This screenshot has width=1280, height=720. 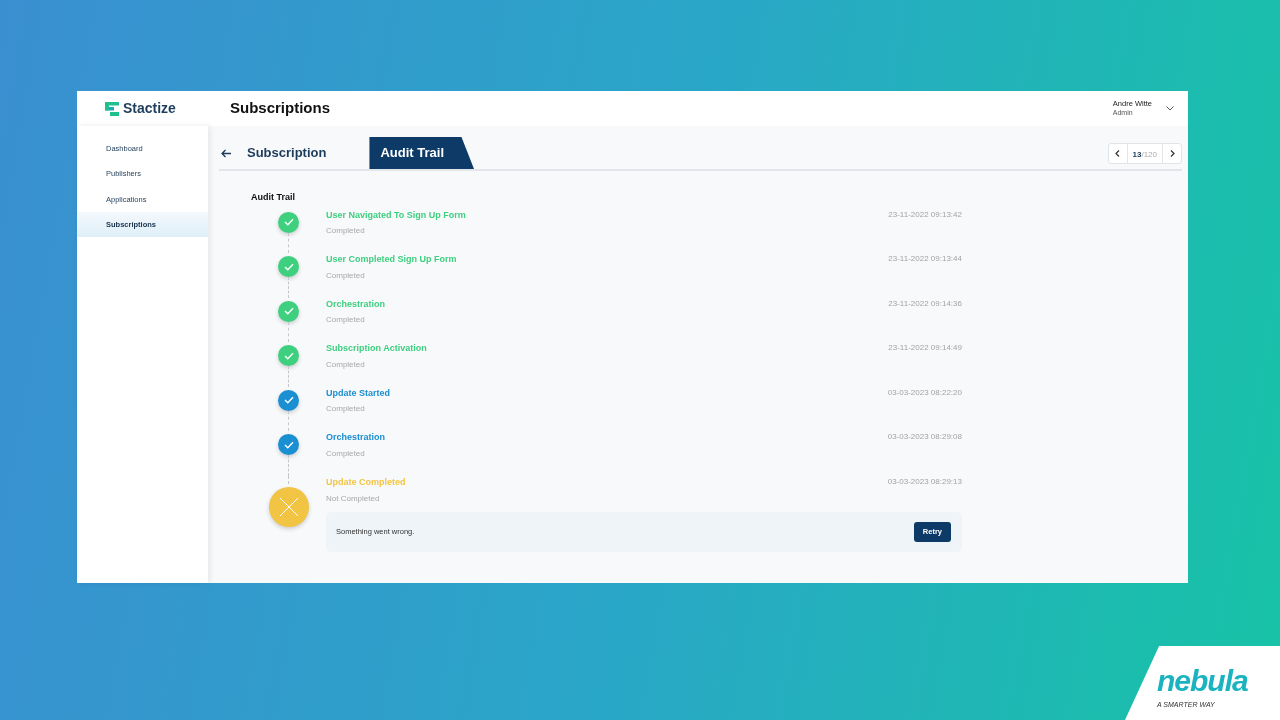 I want to click on chevron-right-icon, so click(x=1172, y=153).